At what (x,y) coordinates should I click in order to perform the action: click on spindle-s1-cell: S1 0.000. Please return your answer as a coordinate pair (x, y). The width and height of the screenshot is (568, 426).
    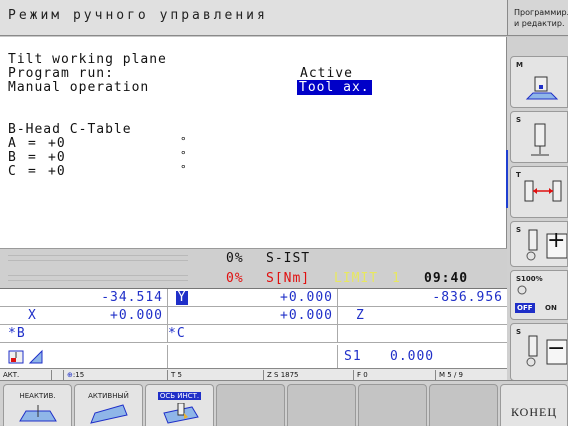
    Looking at the image, I should click on (422, 357).